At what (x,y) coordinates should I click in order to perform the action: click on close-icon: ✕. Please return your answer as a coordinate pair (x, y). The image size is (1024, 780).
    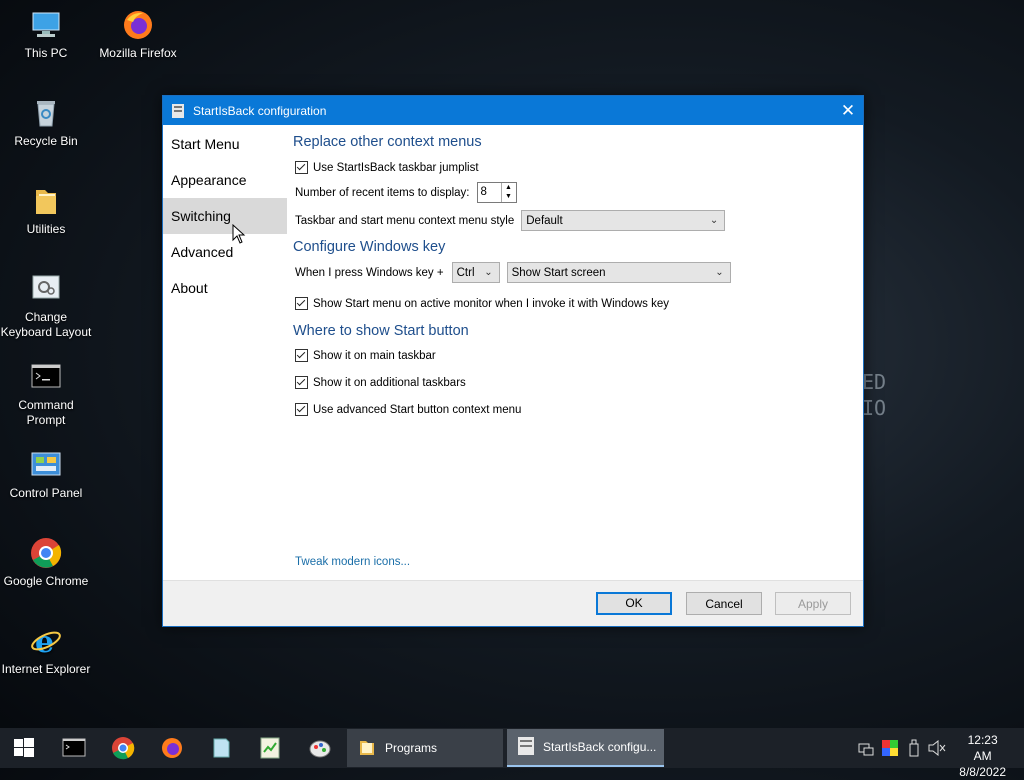
    Looking at the image, I should click on (848, 110).